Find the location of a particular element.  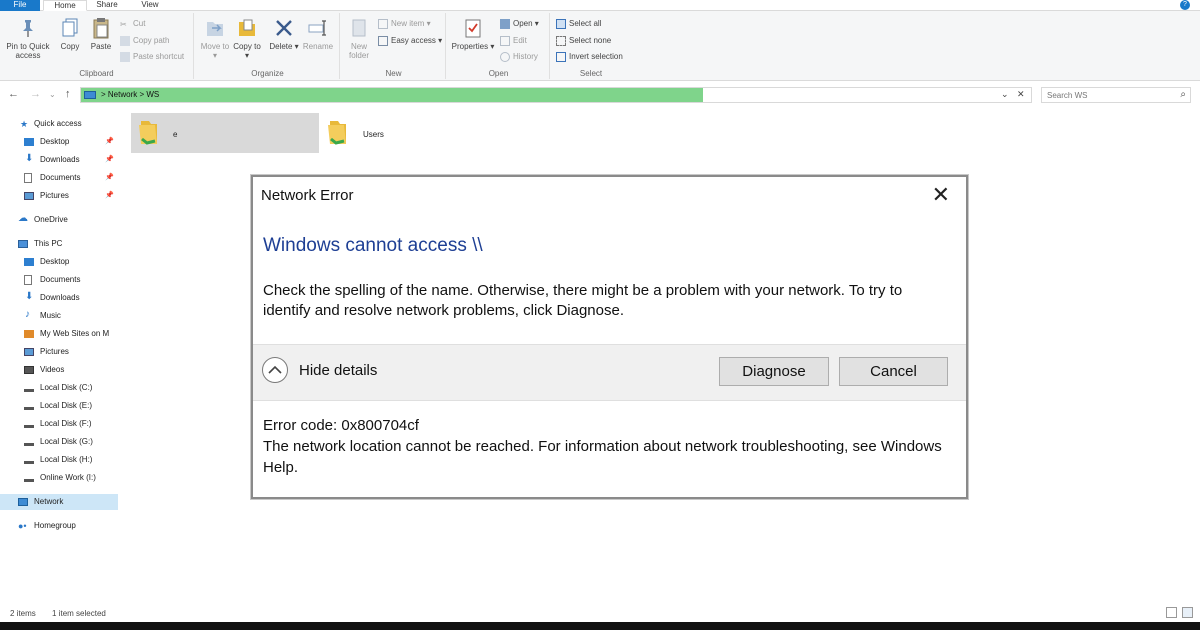

rename-button: Rename is located at coordinates (318, 33).